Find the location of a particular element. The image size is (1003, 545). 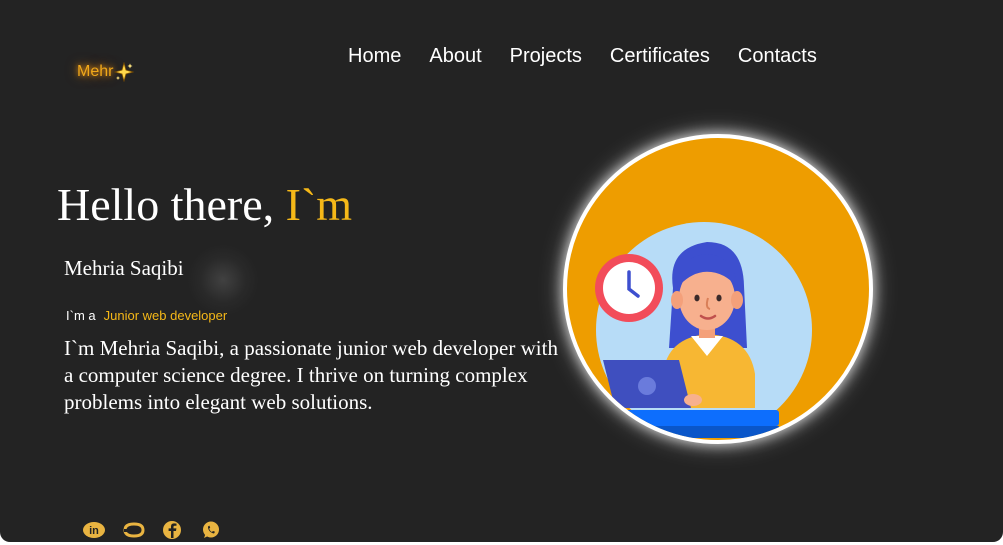

linkedin-icon: in is located at coordinates (94, 530).